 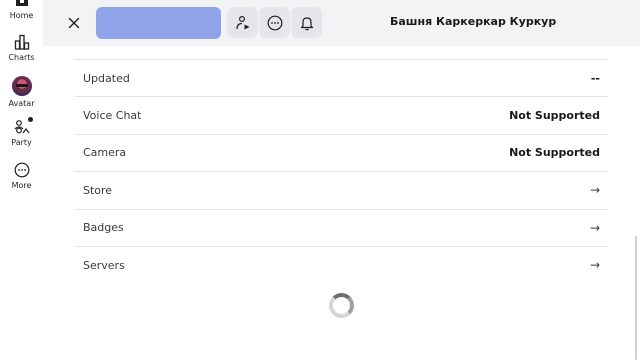 I want to click on nav-item-charts: Charts, so click(x=21, y=48).